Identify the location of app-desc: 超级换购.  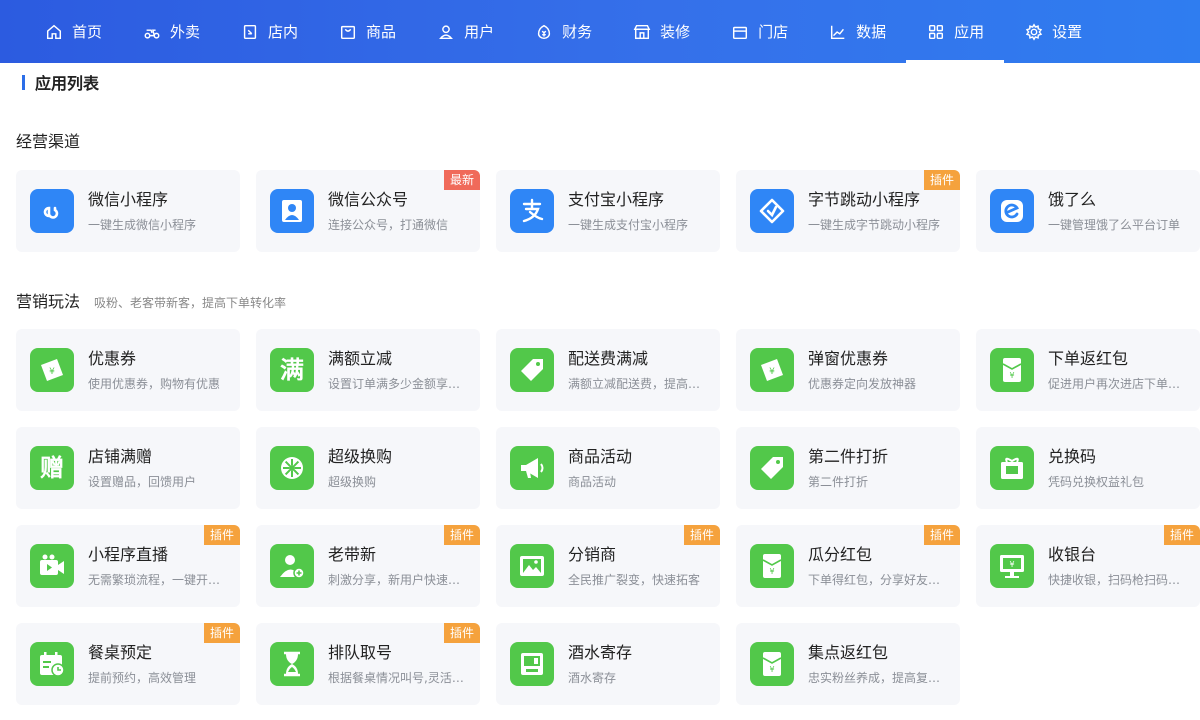
(352, 481).